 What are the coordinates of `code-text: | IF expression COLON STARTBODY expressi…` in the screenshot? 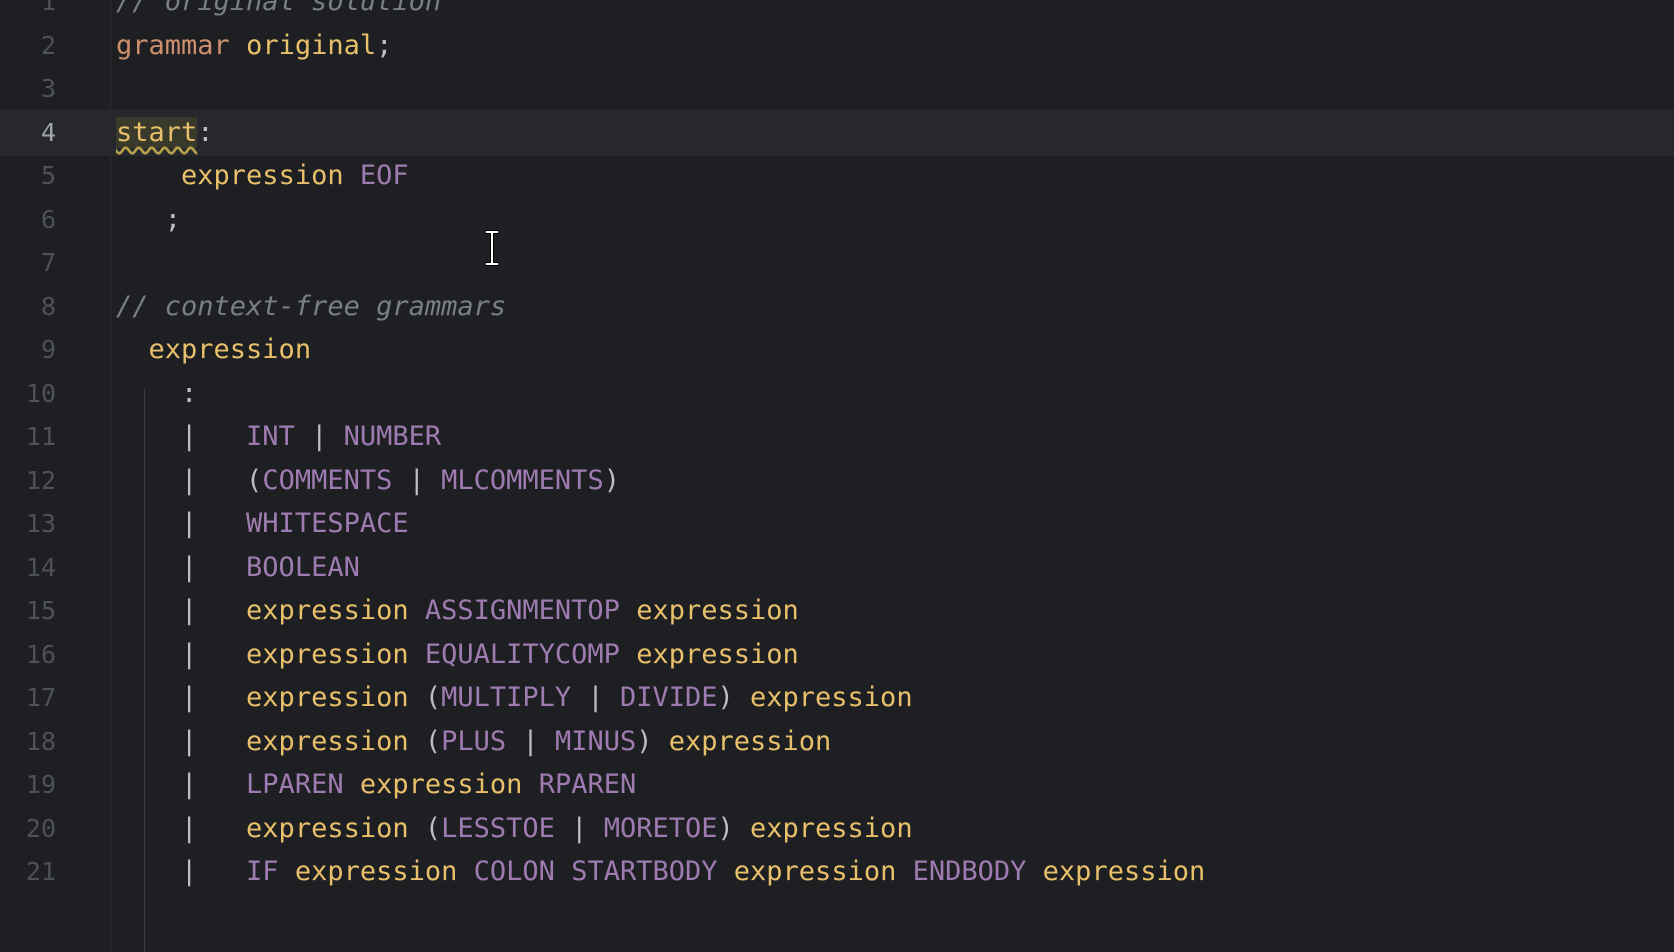 It's located at (660, 872).